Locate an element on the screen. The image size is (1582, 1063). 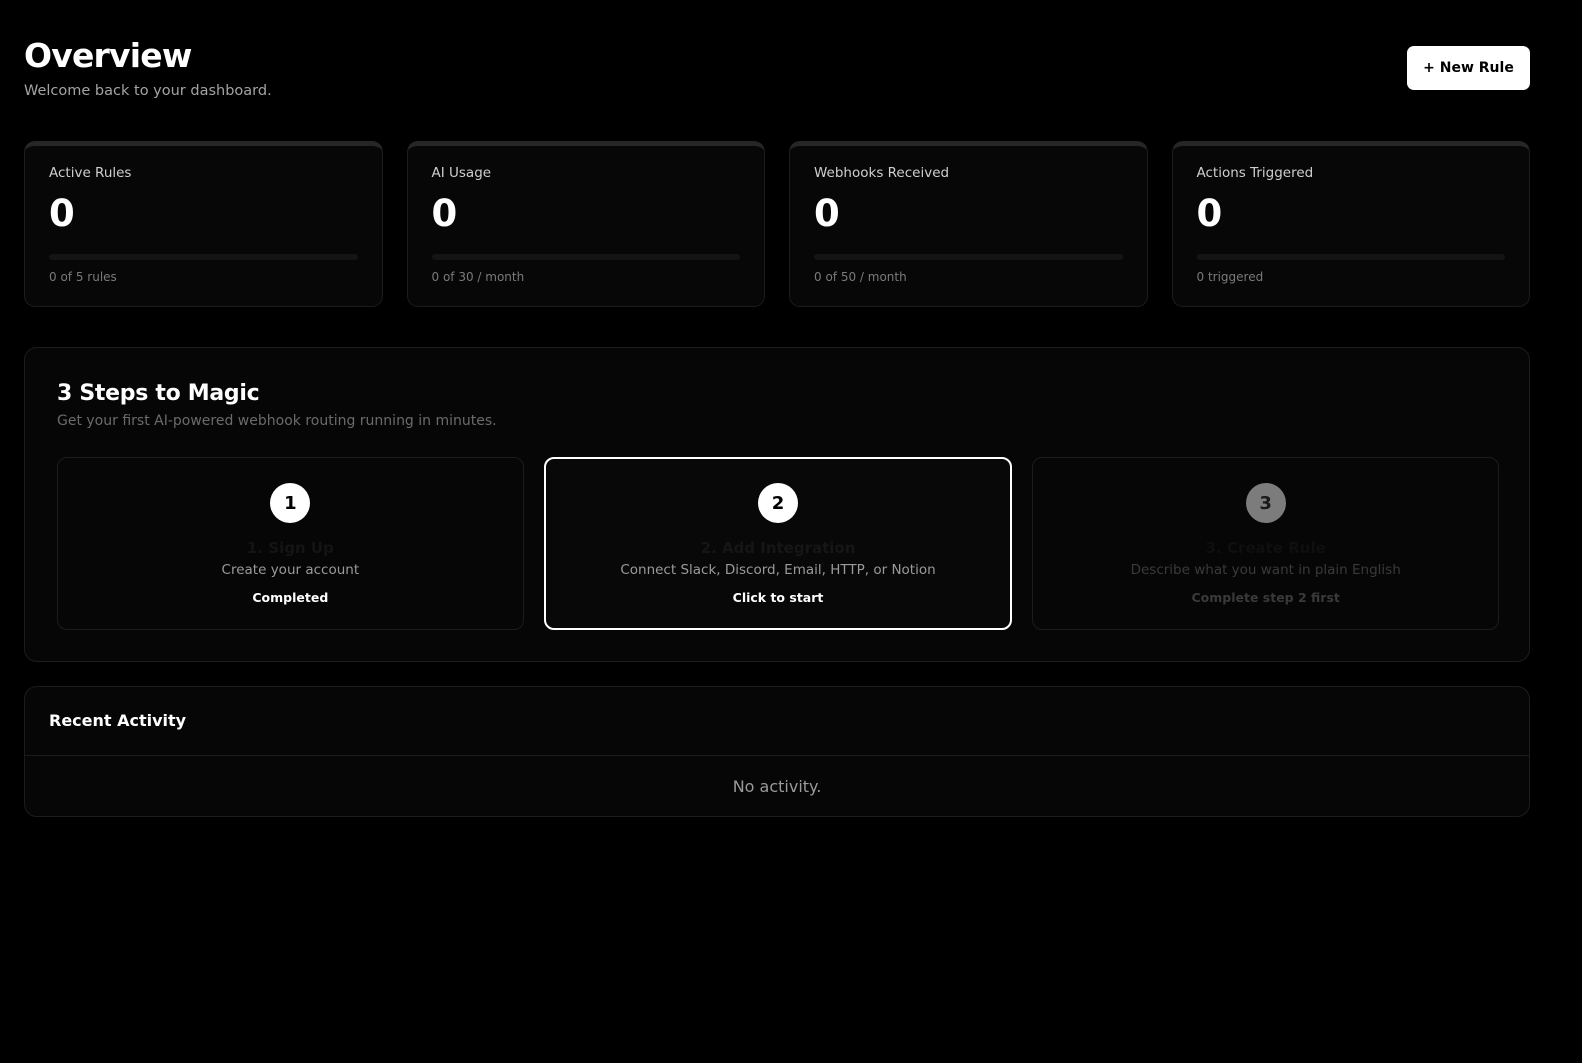
step-number-badge: 2 is located at coordinates (778, 503).